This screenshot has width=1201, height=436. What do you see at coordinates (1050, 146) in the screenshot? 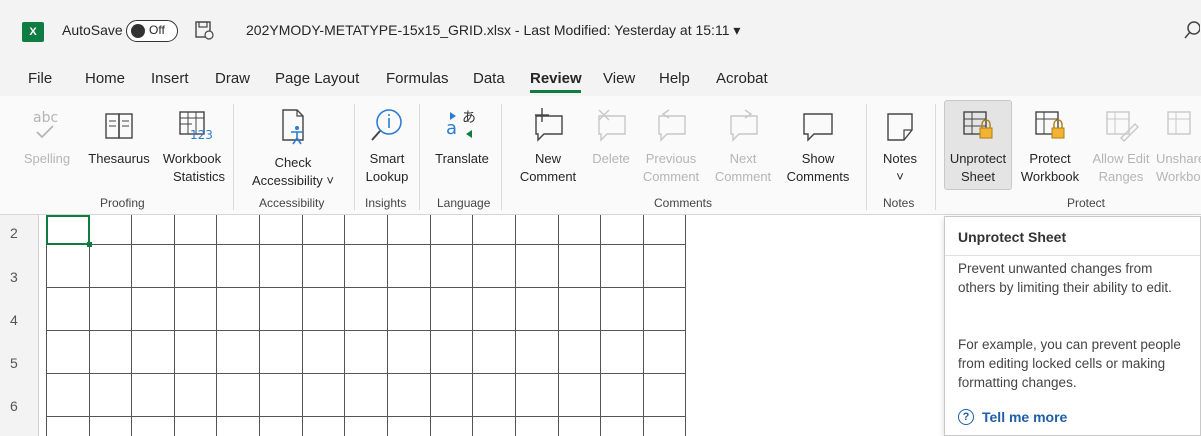
I see `protect-workbook-button: Protect Workbook` at bounding box center [1050, 146].